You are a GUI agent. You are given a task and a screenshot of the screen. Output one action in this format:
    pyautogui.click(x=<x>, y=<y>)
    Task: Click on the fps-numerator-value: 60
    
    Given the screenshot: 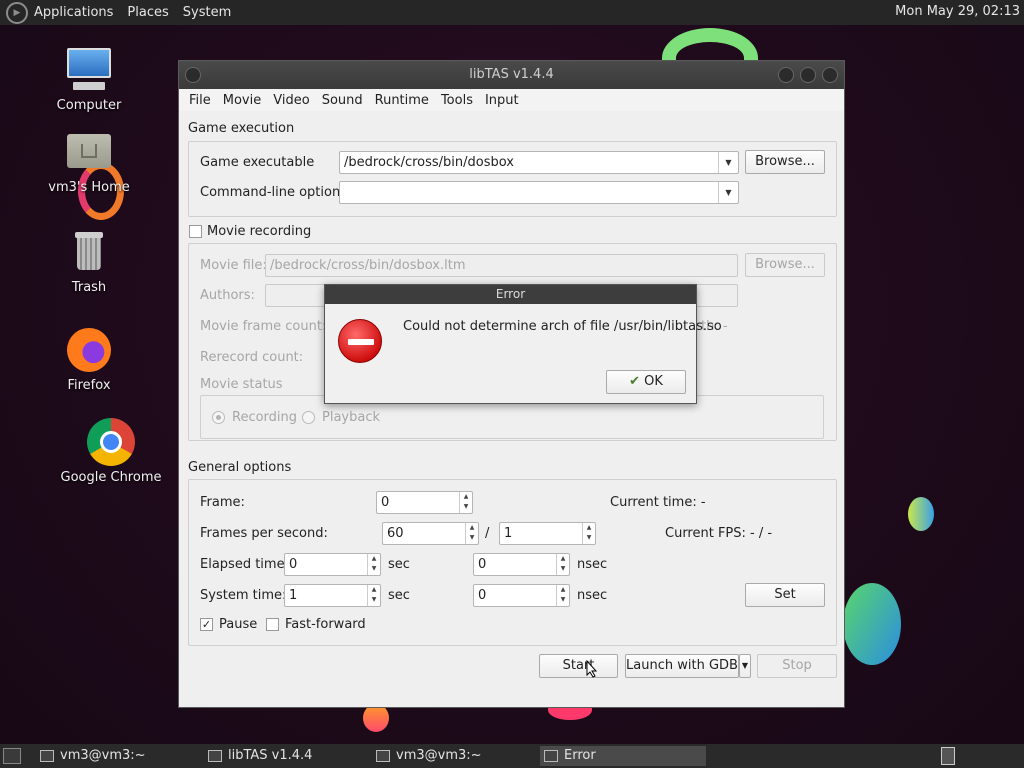 What is the action you would take?
    pyautogui.click(x=395, y=533)
    